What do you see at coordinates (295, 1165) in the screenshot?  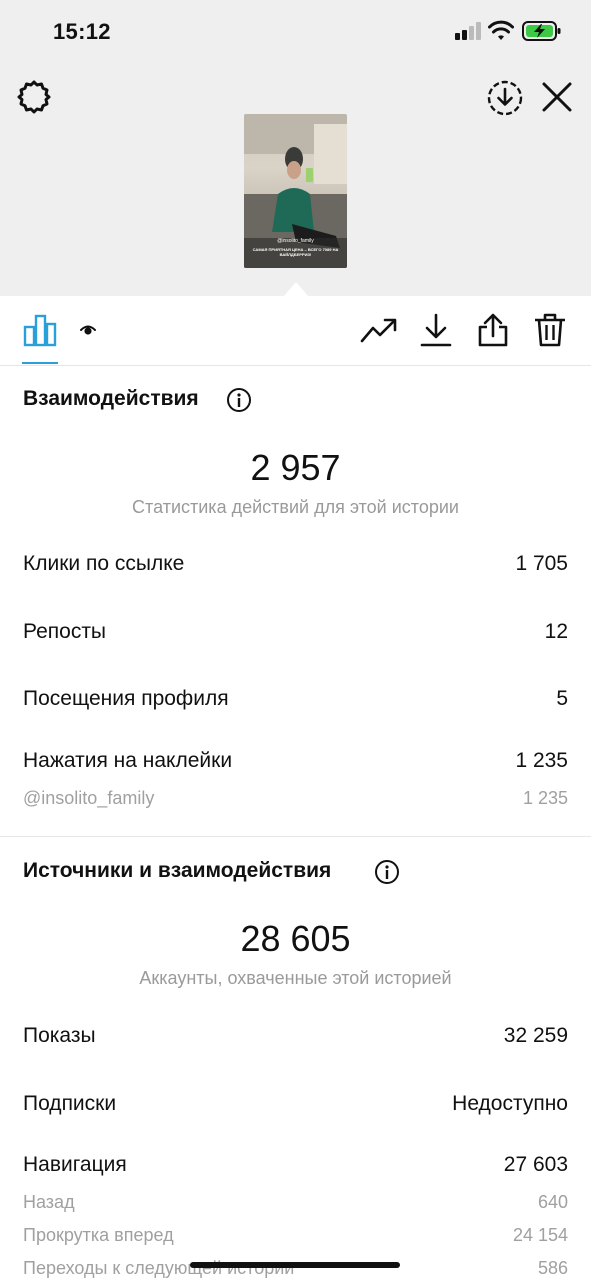 I see `stat-row-navigation: Навигация 27 603` at bounding box center [295, 1165].